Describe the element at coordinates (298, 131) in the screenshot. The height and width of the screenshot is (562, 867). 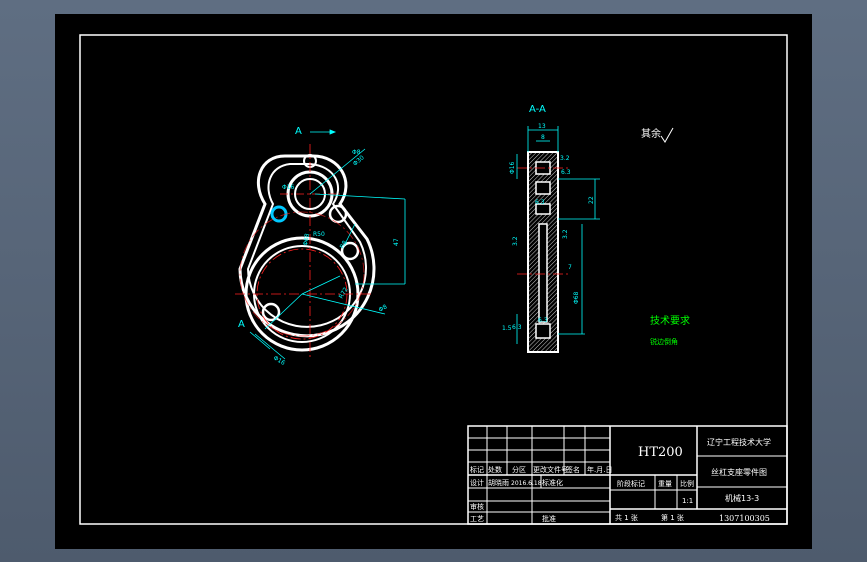
I see `section-label-top: A` at that location.